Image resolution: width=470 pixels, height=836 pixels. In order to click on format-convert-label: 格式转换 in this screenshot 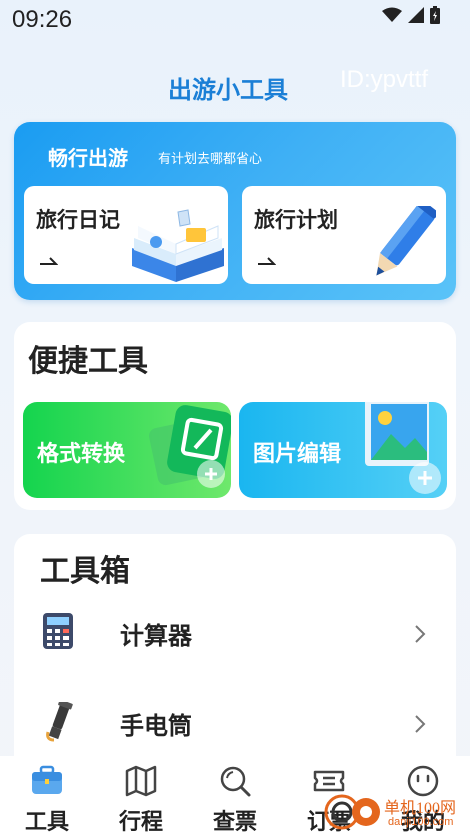, I will do `click(81, 454)`.